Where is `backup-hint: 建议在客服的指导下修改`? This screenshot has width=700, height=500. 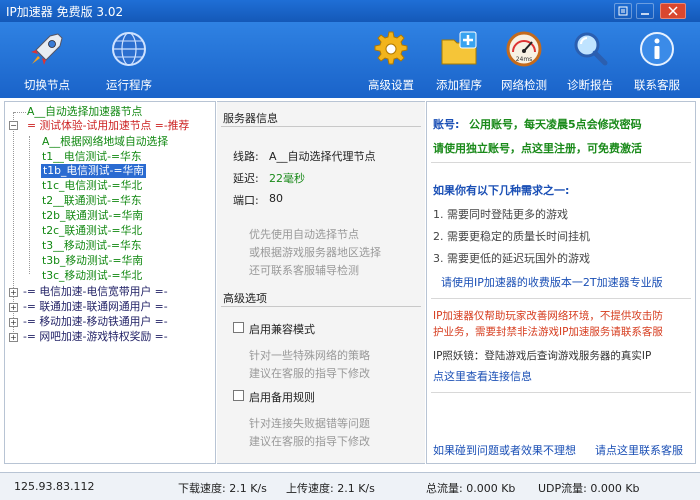
backup-hint: 建议在客服的指导下修改 is located at coordinates (309, 441).